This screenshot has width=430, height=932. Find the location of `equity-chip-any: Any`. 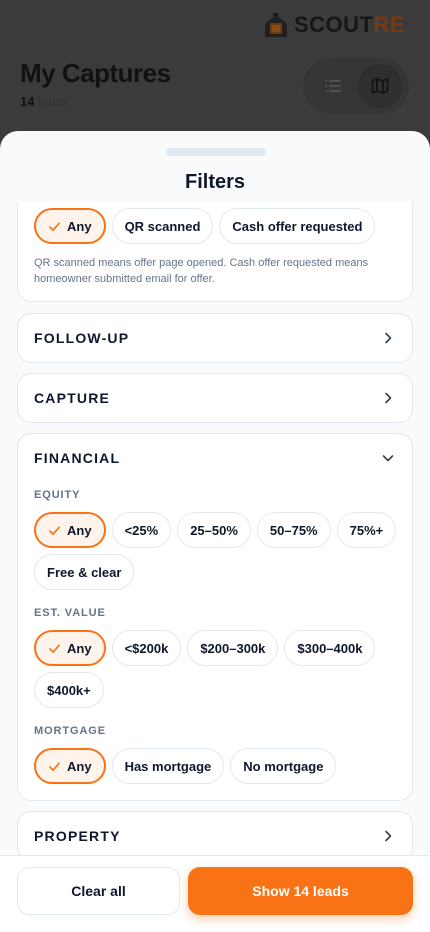

equity-chip-any: Any is located at coordinates (70, 530).